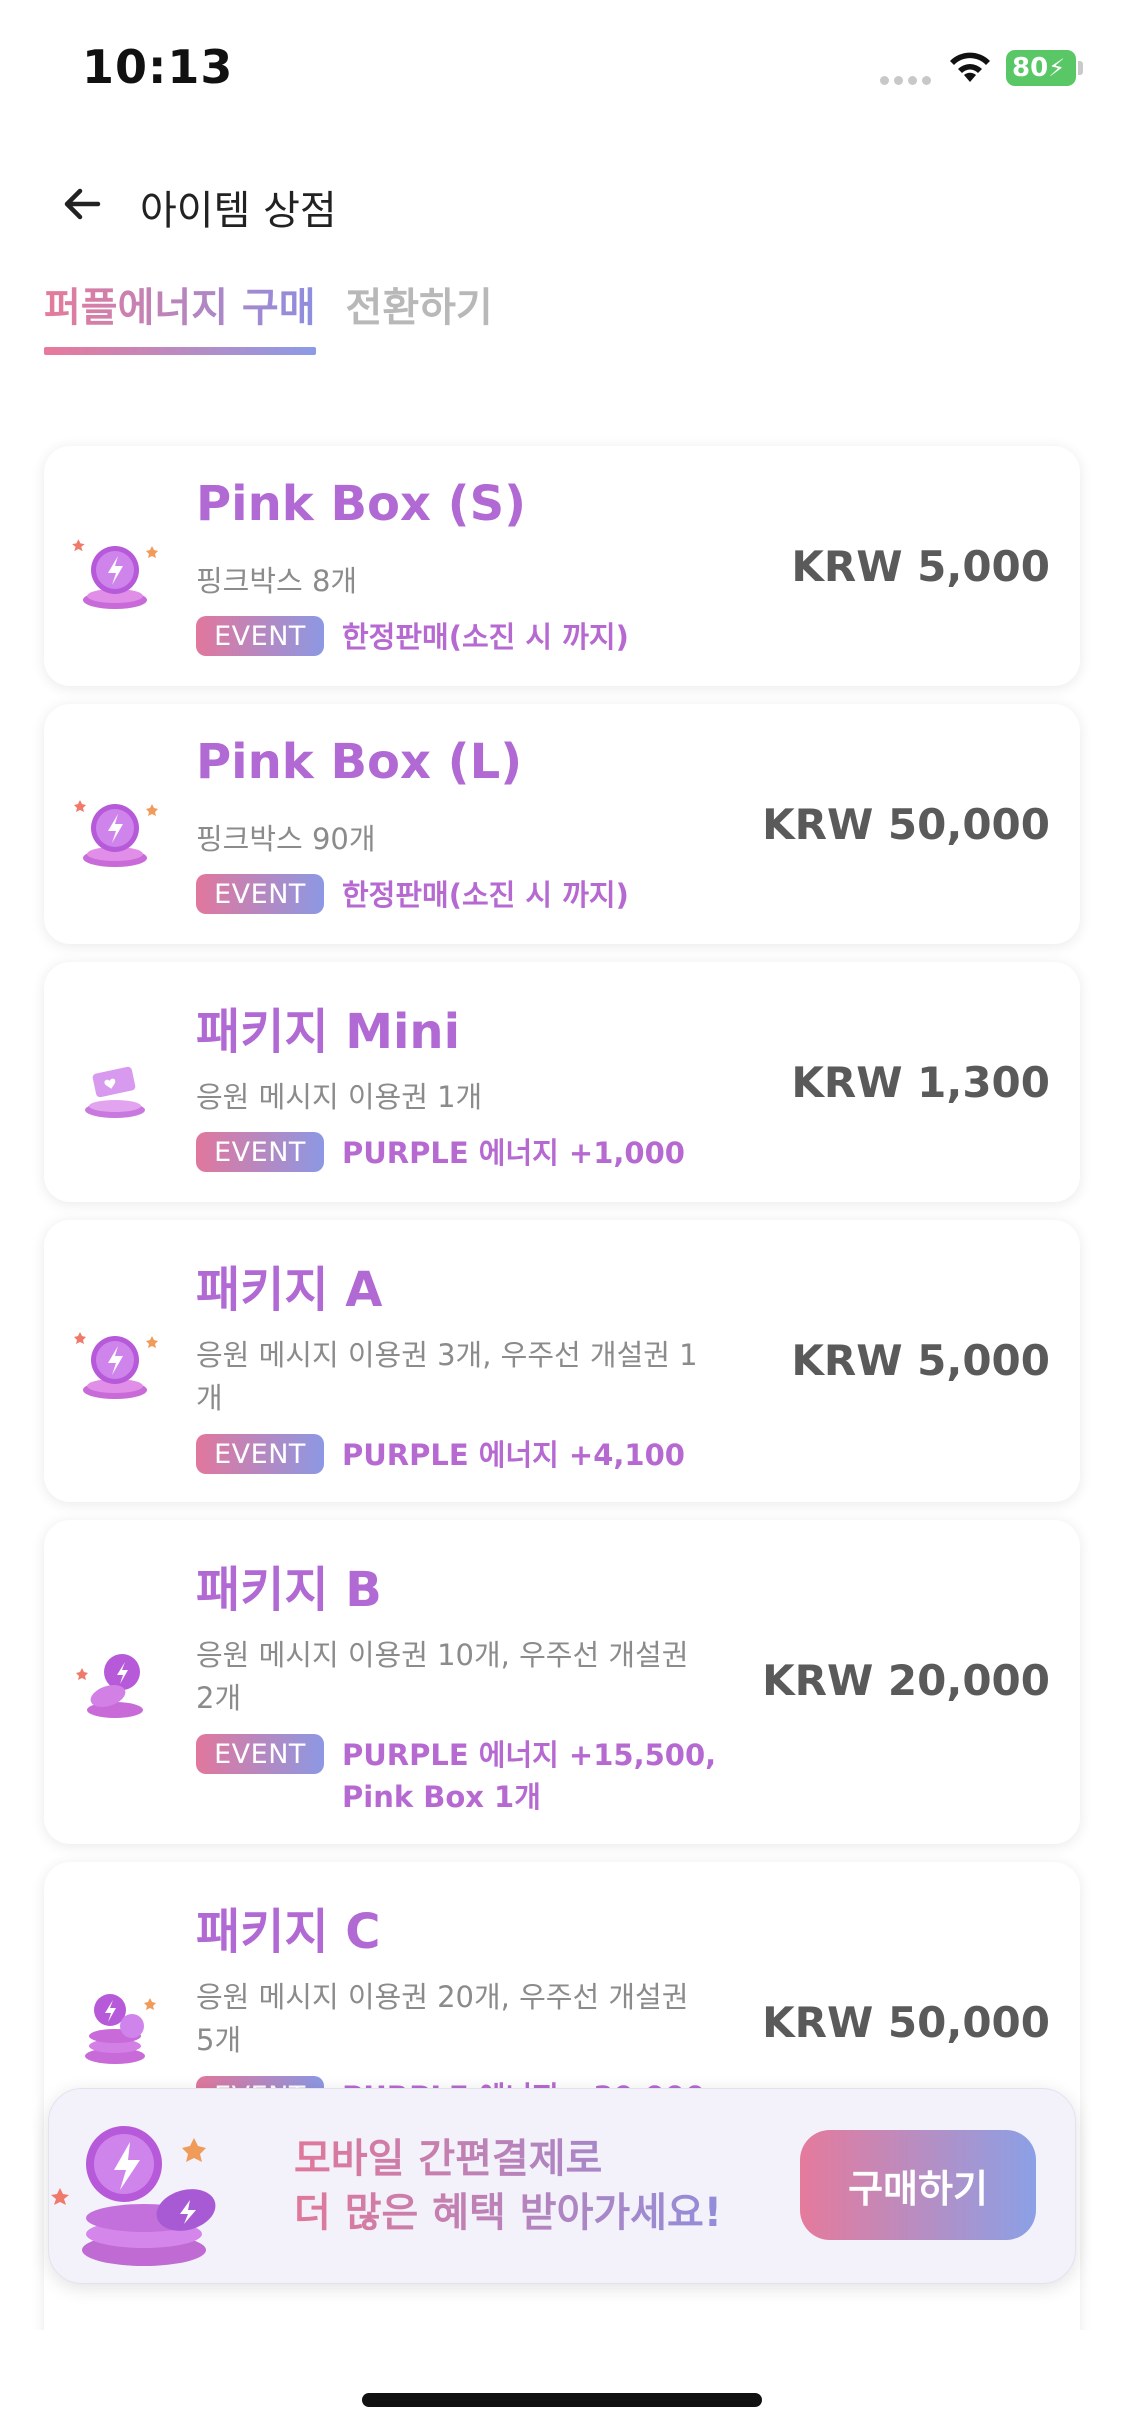 The image size is (1125, 2436). I want to click on product-event: EVENT PURPLE 에너지 +1,000, so click(469, 1153).